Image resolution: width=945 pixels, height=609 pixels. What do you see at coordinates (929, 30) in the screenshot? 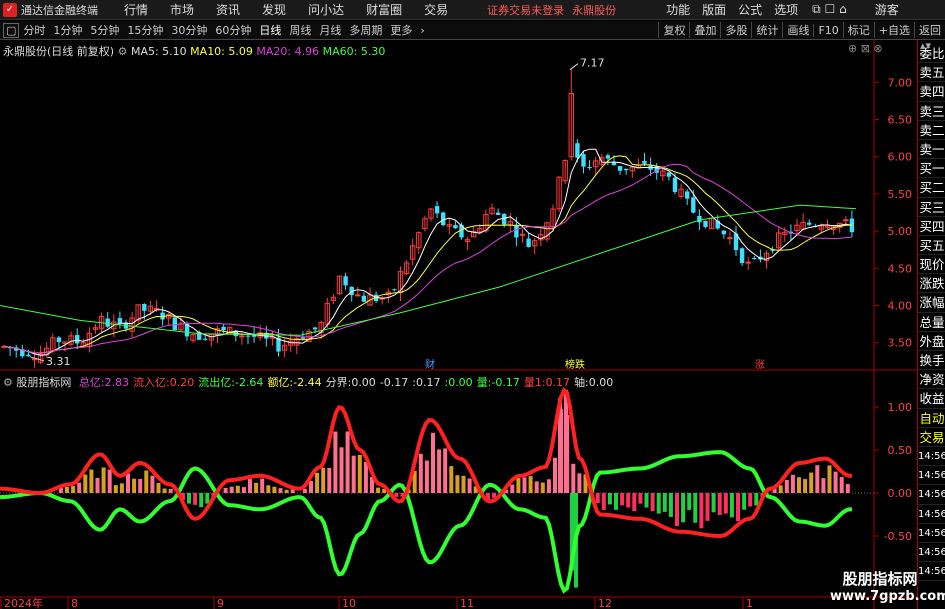
I see `back-button: 返回` at bounding box center [929, 30].